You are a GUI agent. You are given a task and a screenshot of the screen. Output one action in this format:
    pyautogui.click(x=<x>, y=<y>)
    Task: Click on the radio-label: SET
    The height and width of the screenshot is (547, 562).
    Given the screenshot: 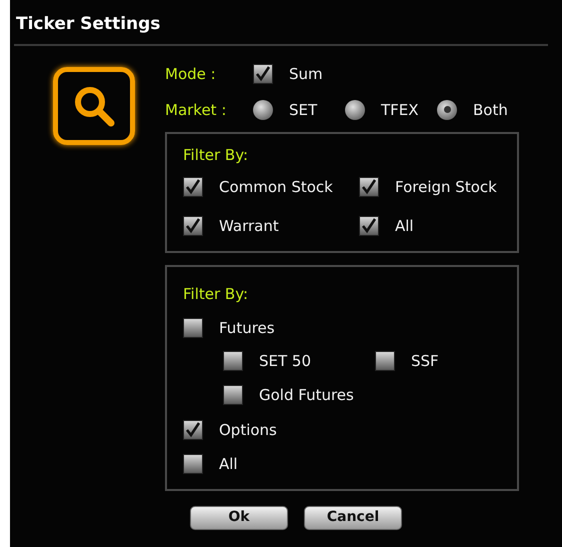 What is the action you would take?
    pyautogui.click(x=303, y=110)
    